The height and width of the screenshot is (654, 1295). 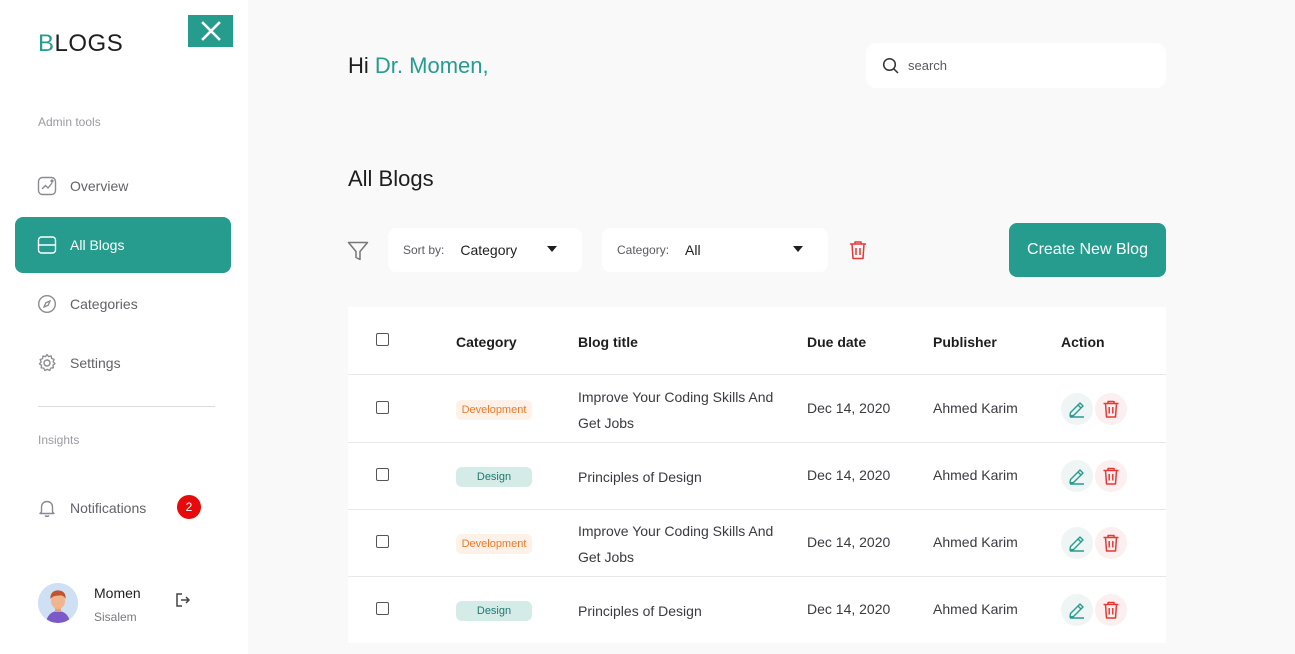 I want to click on app-logo: BLOGS, so click(x=81, y=43).